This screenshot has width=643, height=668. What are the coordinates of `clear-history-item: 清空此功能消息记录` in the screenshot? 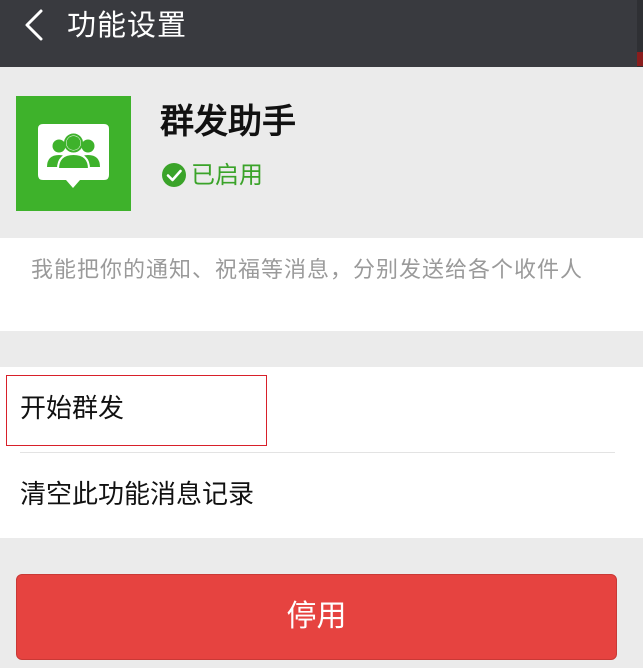 It's located at (321, 495).